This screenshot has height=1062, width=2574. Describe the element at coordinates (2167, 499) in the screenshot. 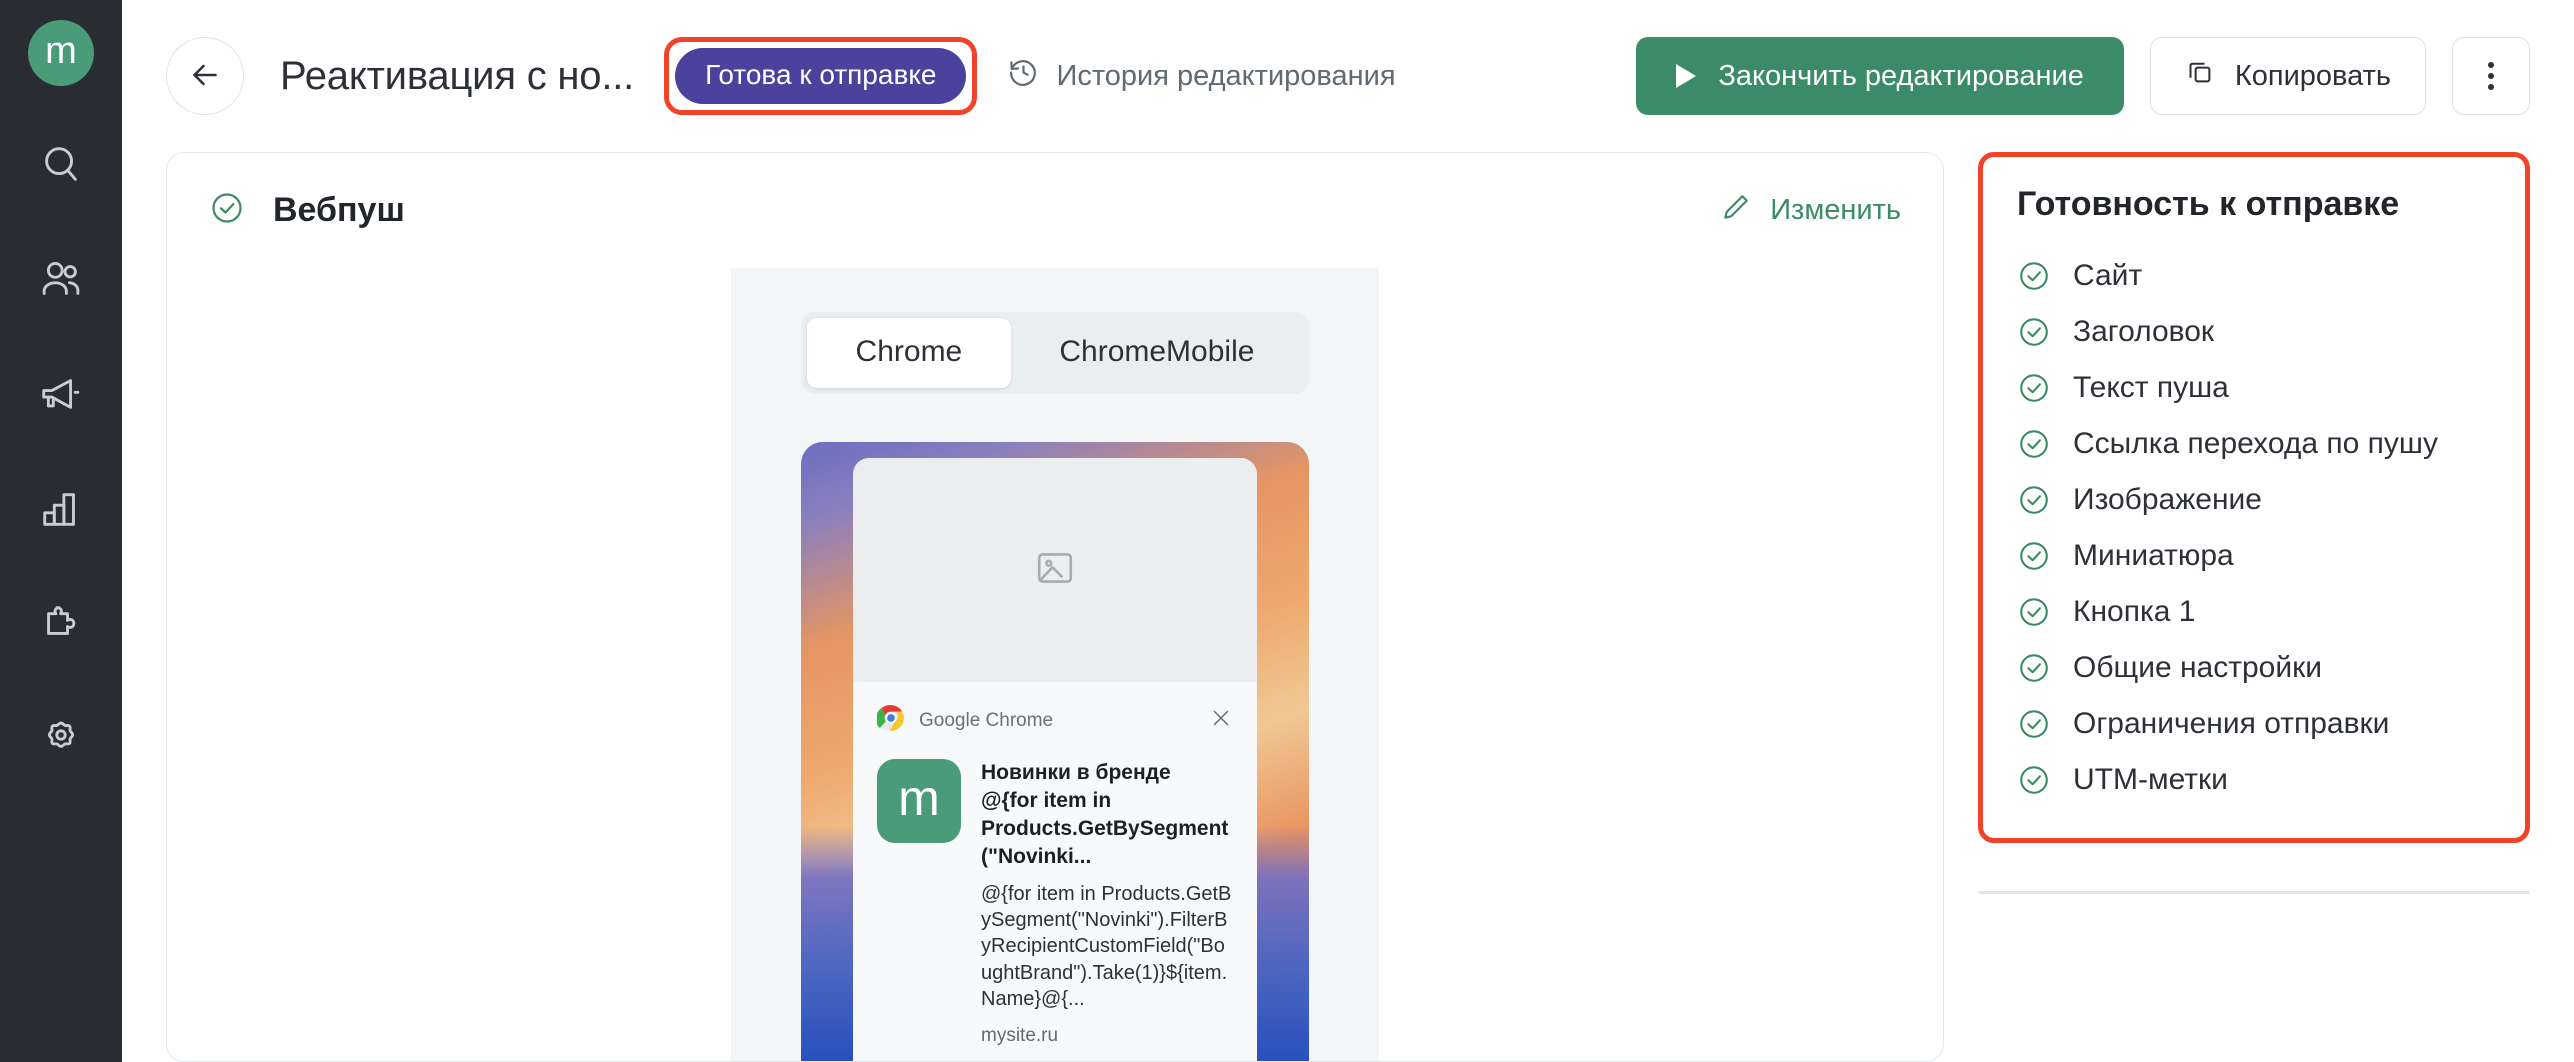

I see `readiness-item-label: Изображение` at that location.